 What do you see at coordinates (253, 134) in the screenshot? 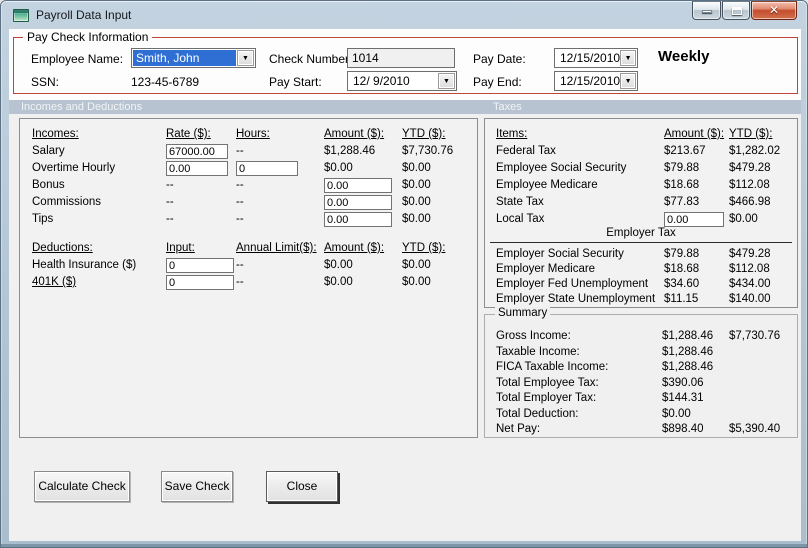
I see `column-header: Hours:` at bounding box center [253, 134].